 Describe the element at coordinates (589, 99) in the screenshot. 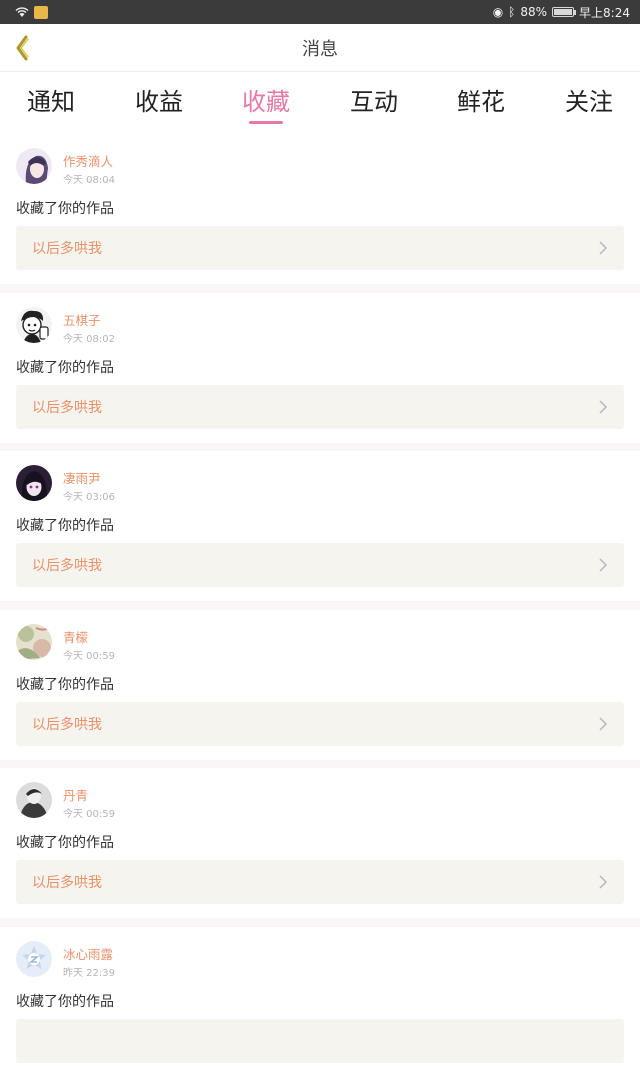

I see `tab-following: 关注` at that location.